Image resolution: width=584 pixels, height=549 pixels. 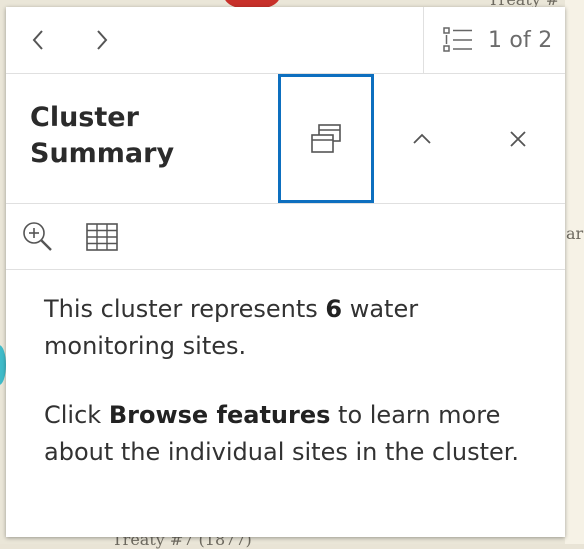 I want to click on map-edge, so click(x=574, y=272).